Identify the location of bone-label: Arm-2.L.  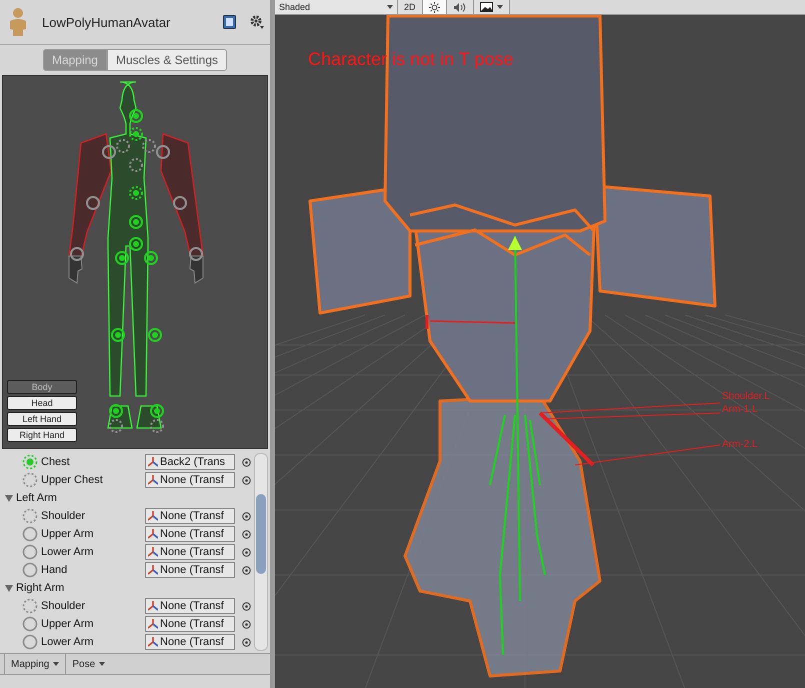
(740, 444).